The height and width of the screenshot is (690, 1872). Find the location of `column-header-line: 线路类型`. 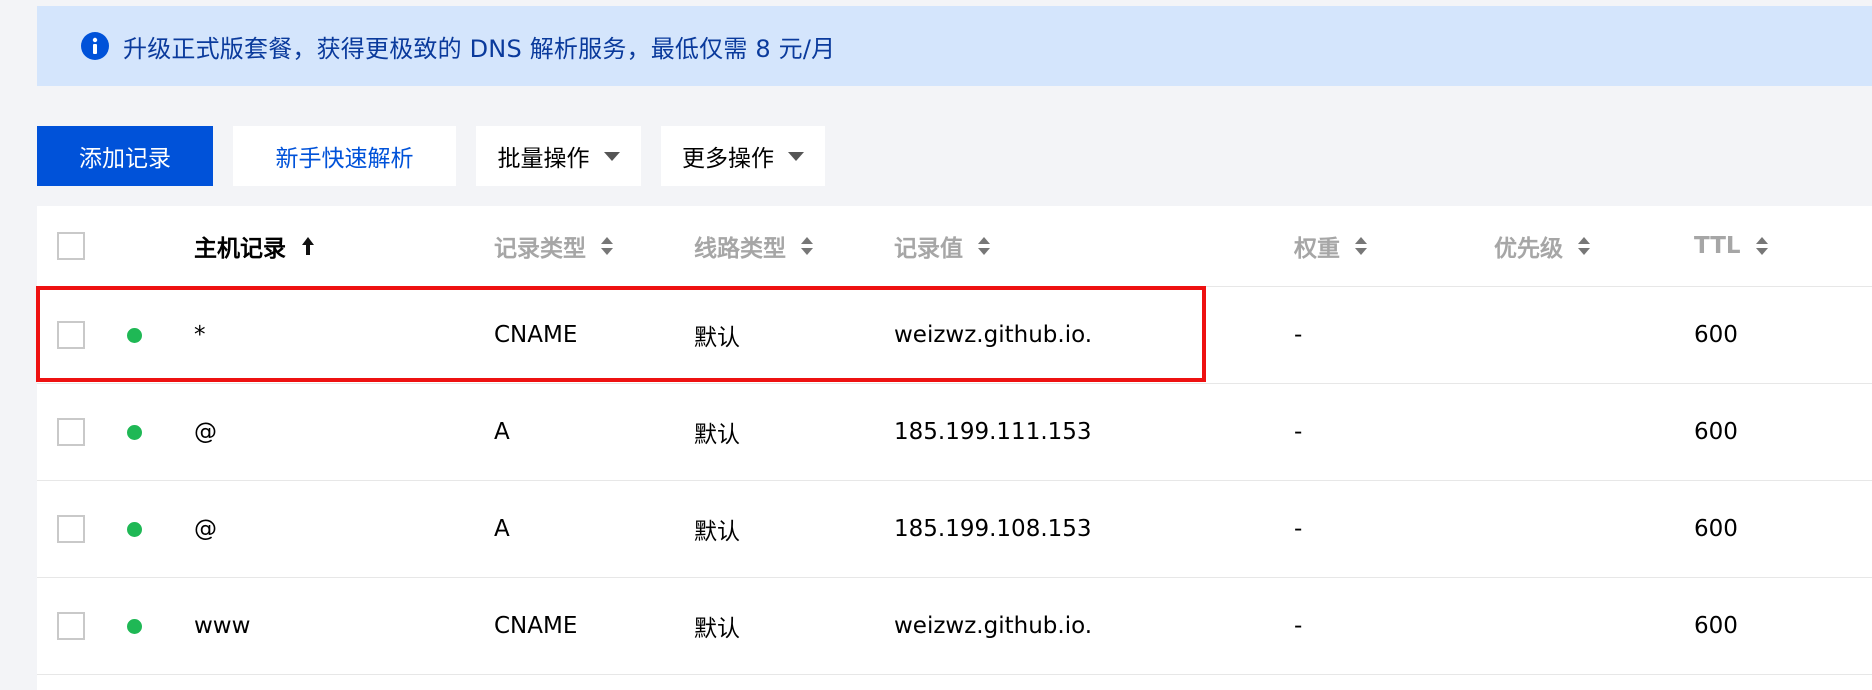

column-header-line: 线路类型 is located at coordinates (754, 246).